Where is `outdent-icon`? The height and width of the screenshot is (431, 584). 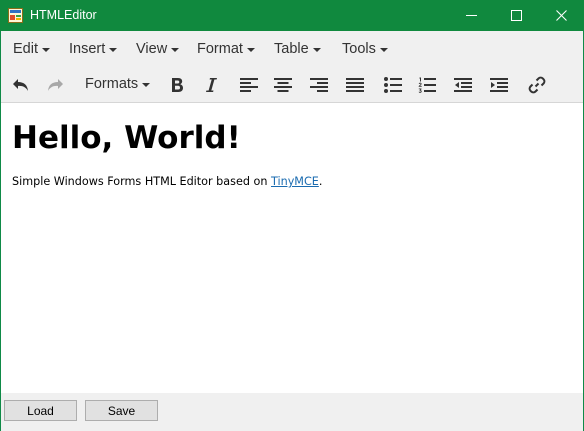
outdent-icon is located at coordinates (463, 85).